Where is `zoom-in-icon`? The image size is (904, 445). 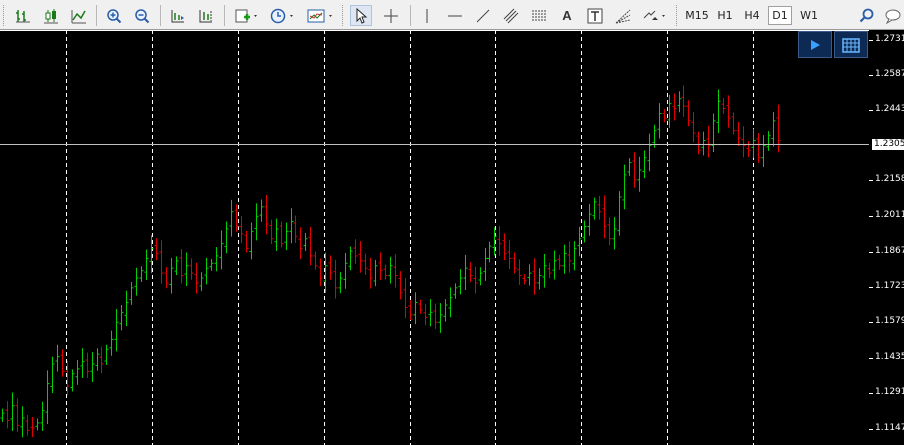
zoom-in-icon is located at coordinates (114, 15).